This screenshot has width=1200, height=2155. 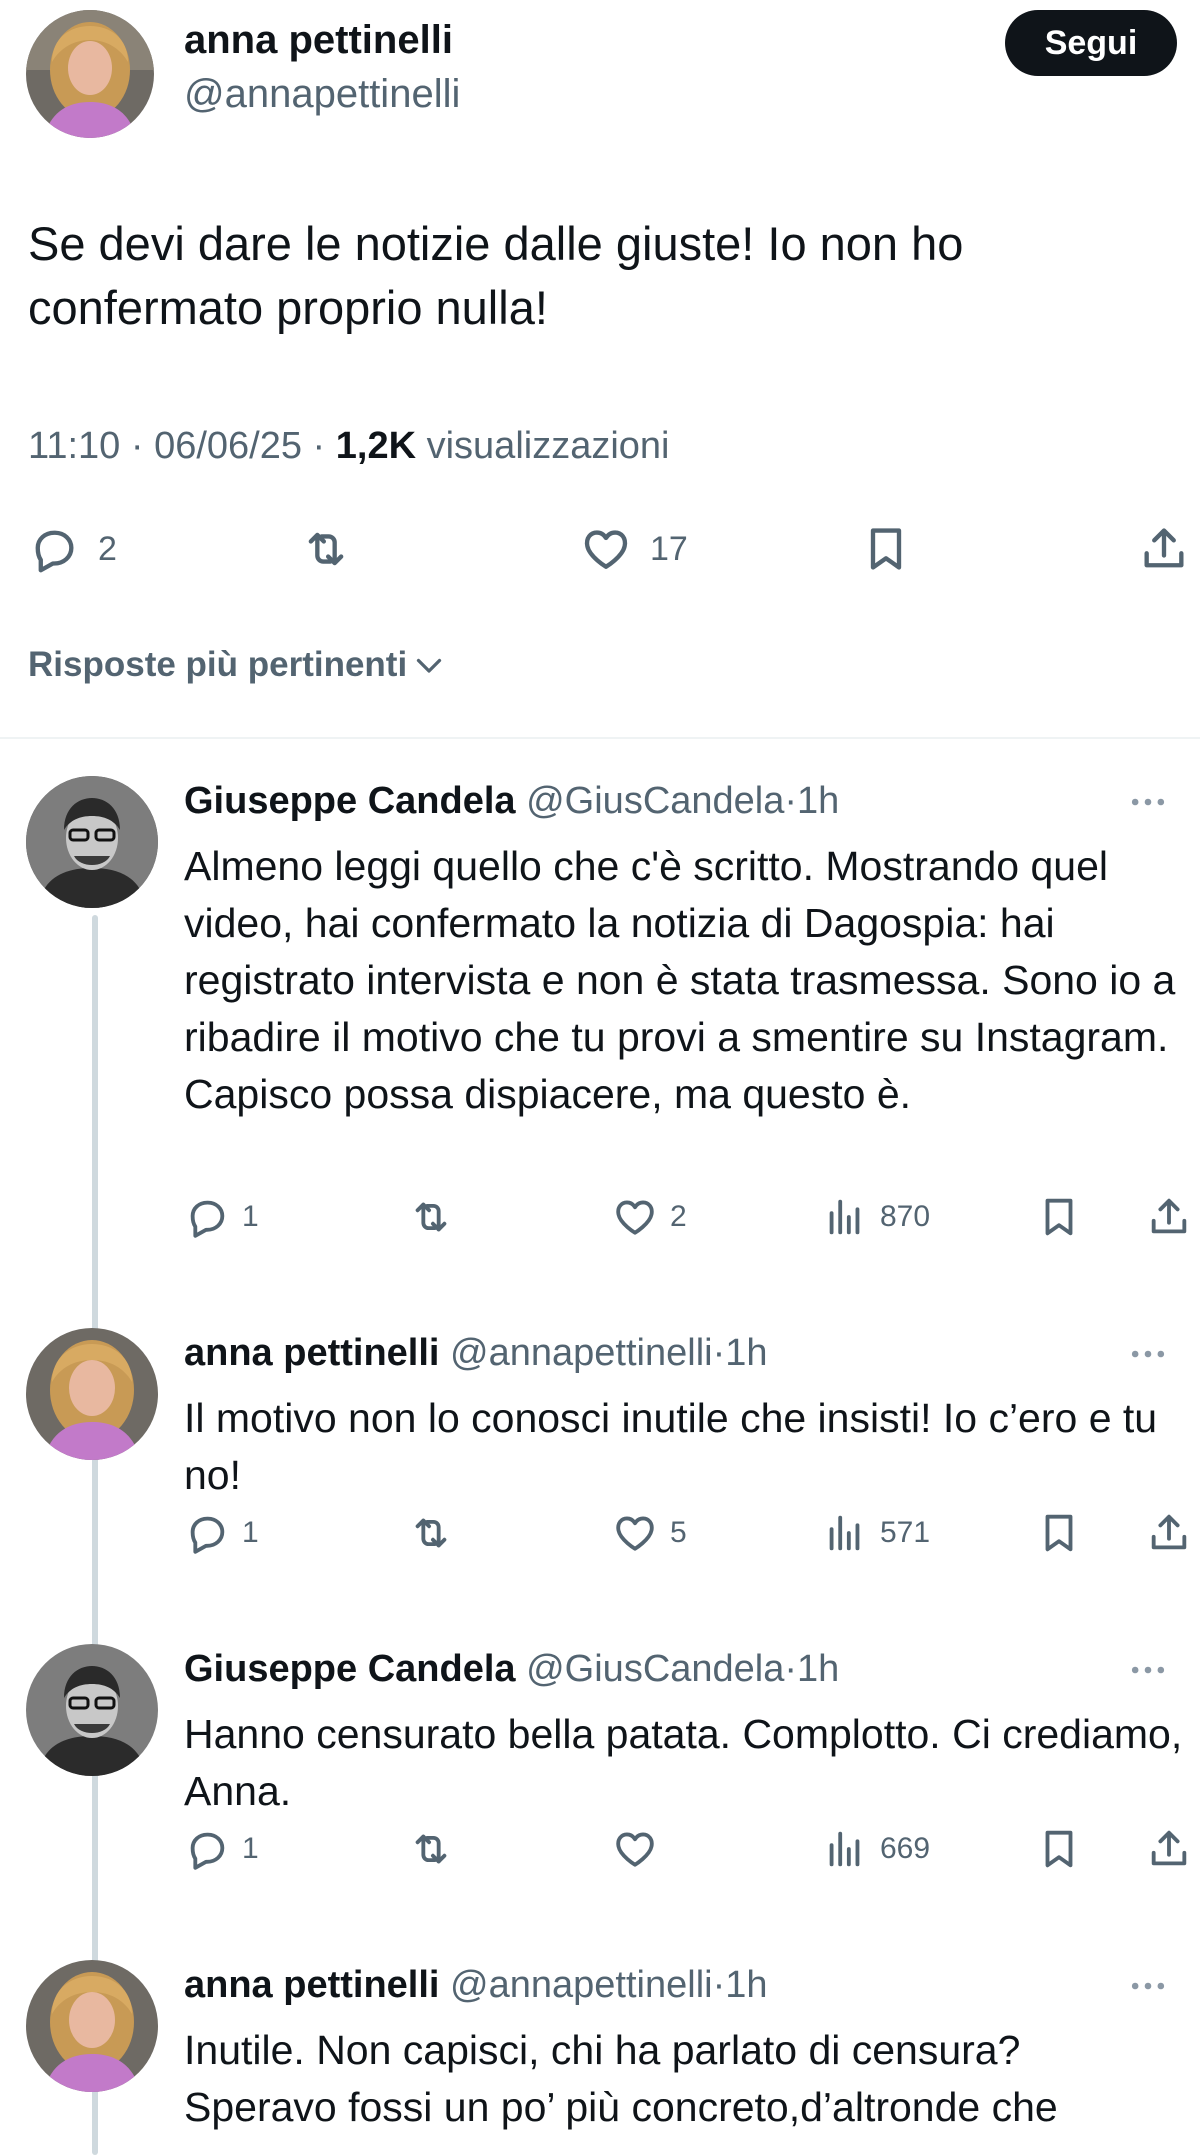 I want to click on like-count: 5, so click(x=678, y=1532).